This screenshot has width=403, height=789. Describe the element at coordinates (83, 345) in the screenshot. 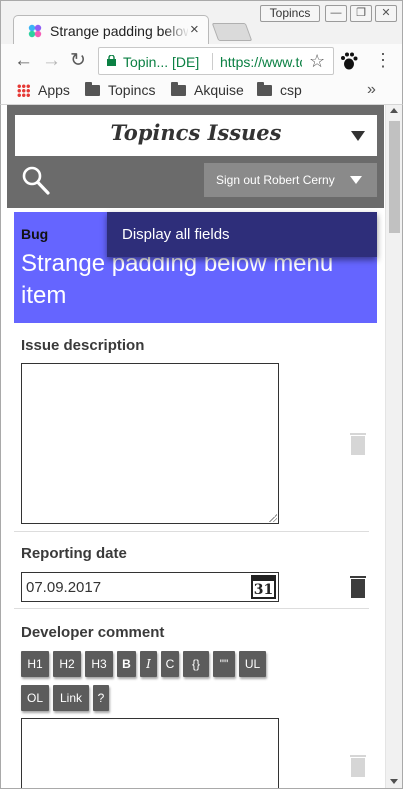

I see `issue-description-label: Issue description` at that location.